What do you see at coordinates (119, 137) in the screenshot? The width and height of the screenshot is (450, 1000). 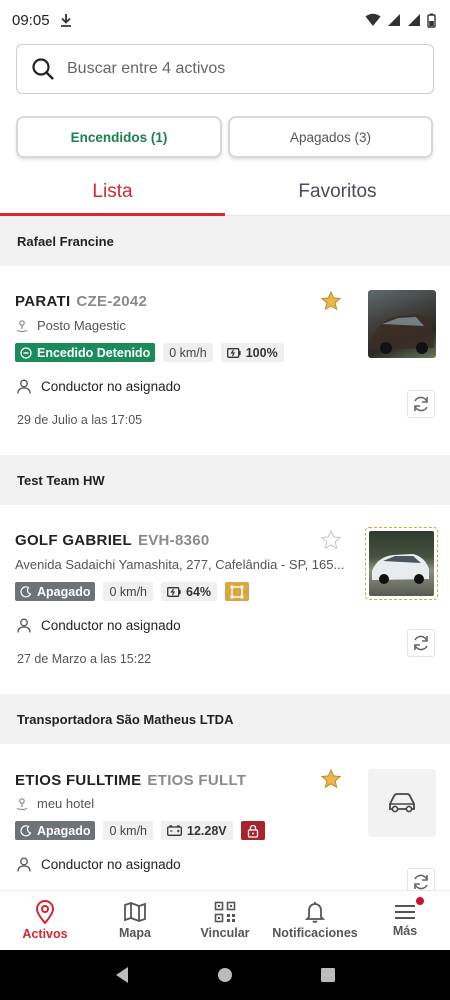 I see `filter-on-button: Encendidos (1)` at bounding box center [119, 137].